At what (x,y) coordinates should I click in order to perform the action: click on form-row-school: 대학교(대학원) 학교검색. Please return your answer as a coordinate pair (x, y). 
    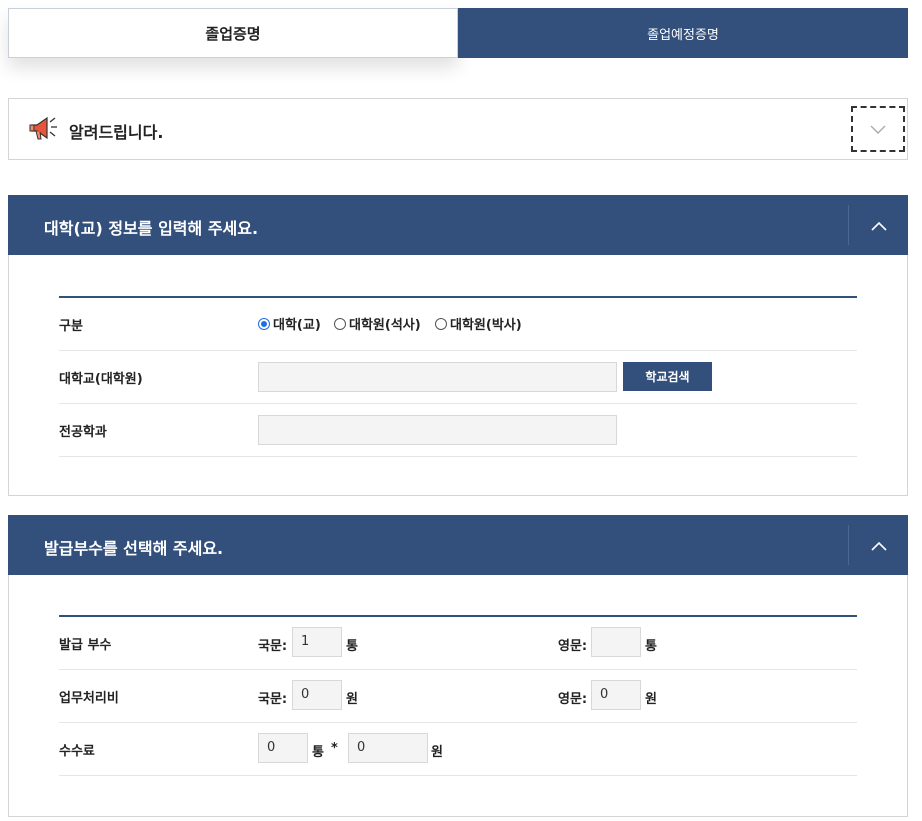
    Looking at the image, I should click on (458, 377).